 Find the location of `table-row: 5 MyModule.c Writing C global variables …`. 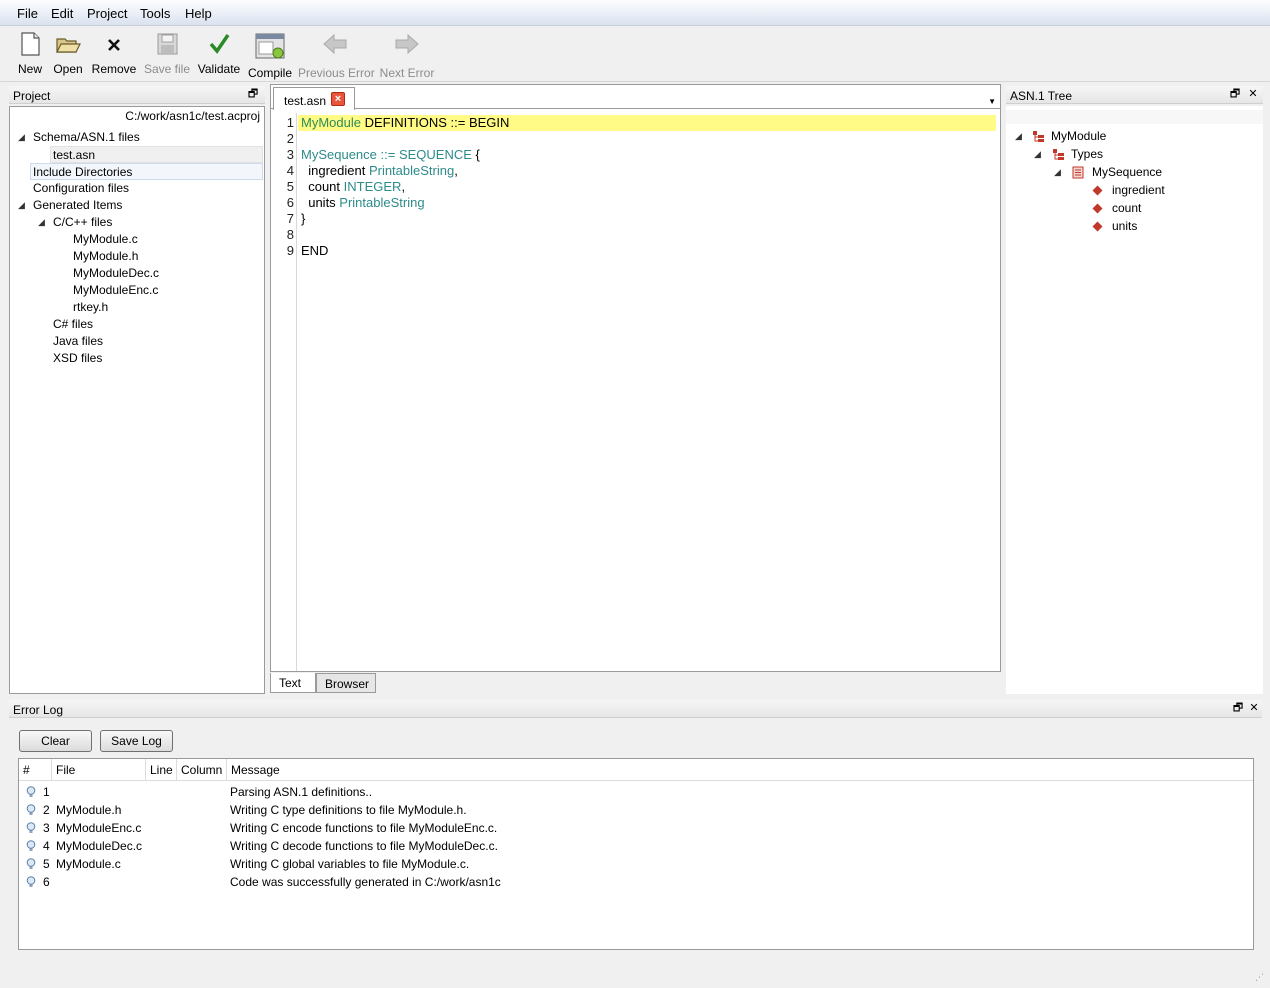

table-row: 5 MyModule.c Writing C global variables … is located at coordinates (636, 864).